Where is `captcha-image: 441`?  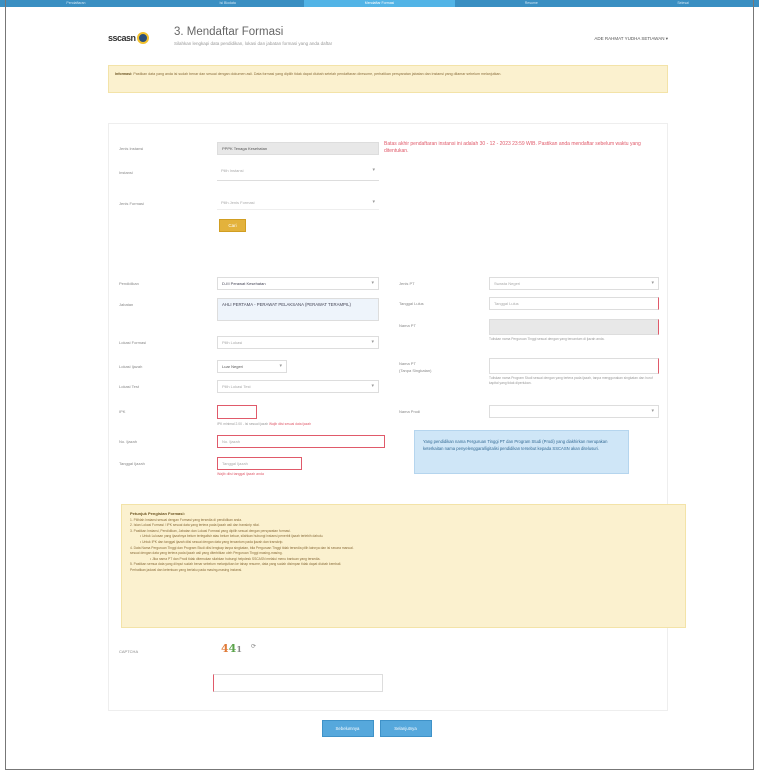
captcha-image: 441 is located at coordinates (231, 648).